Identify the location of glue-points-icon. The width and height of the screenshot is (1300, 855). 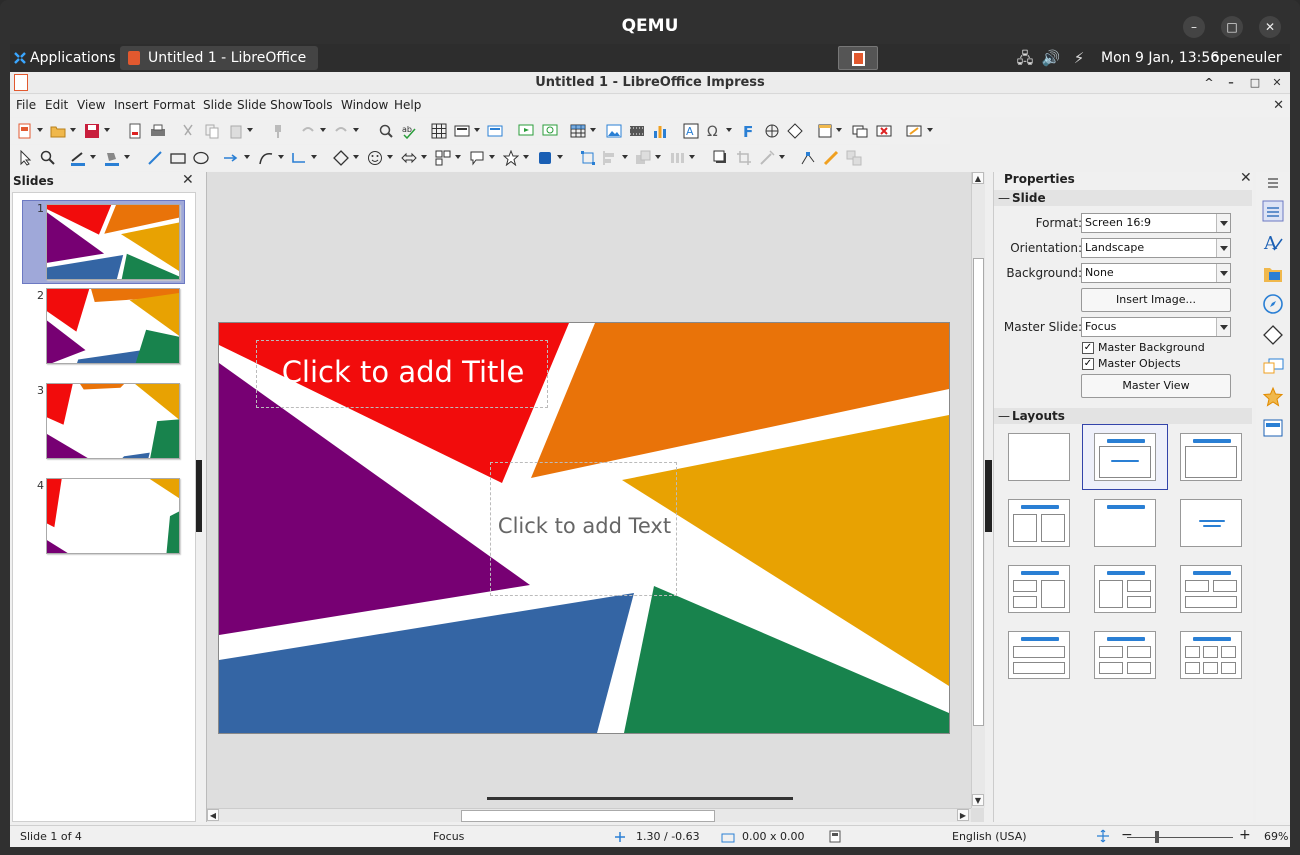
(831, 158).